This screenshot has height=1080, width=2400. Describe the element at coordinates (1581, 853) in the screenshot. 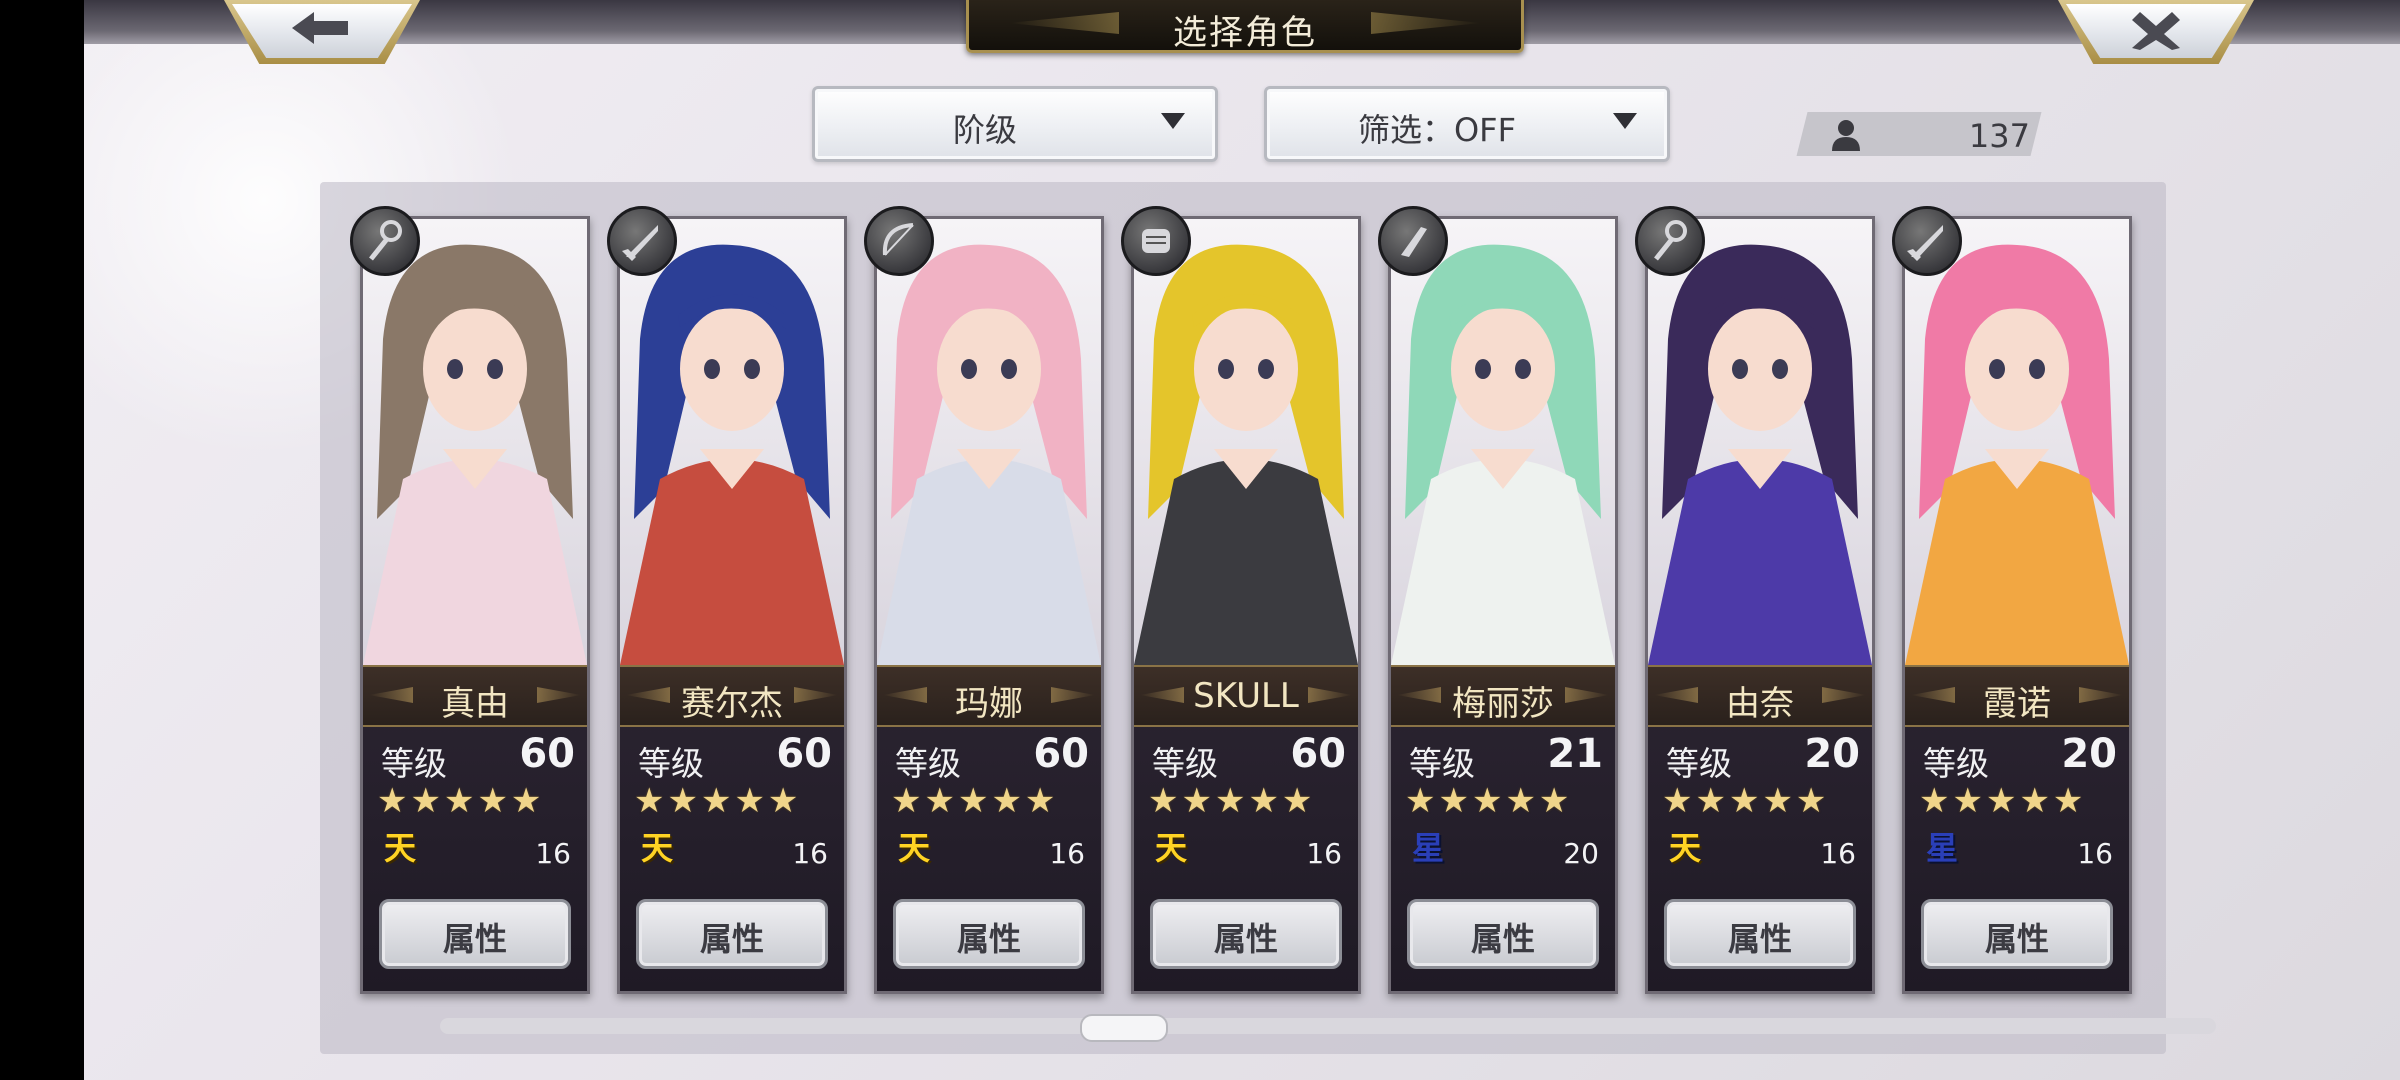

I see `rank-value: 20` at that location.